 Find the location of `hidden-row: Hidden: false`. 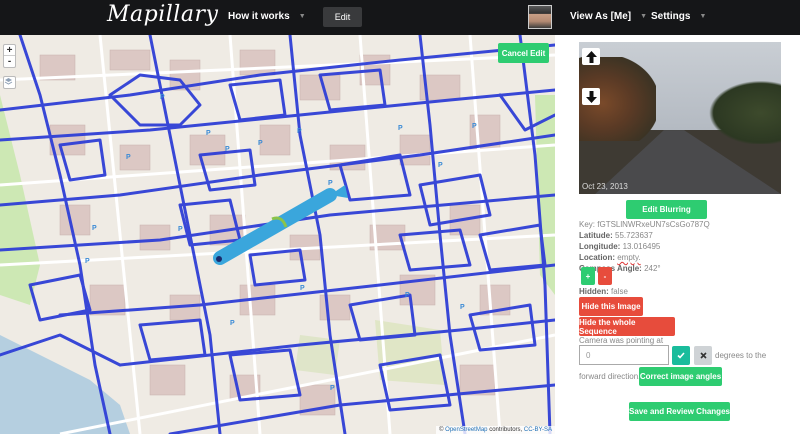

hidden-row: Hidden: false is located at coordinates (603, 291).